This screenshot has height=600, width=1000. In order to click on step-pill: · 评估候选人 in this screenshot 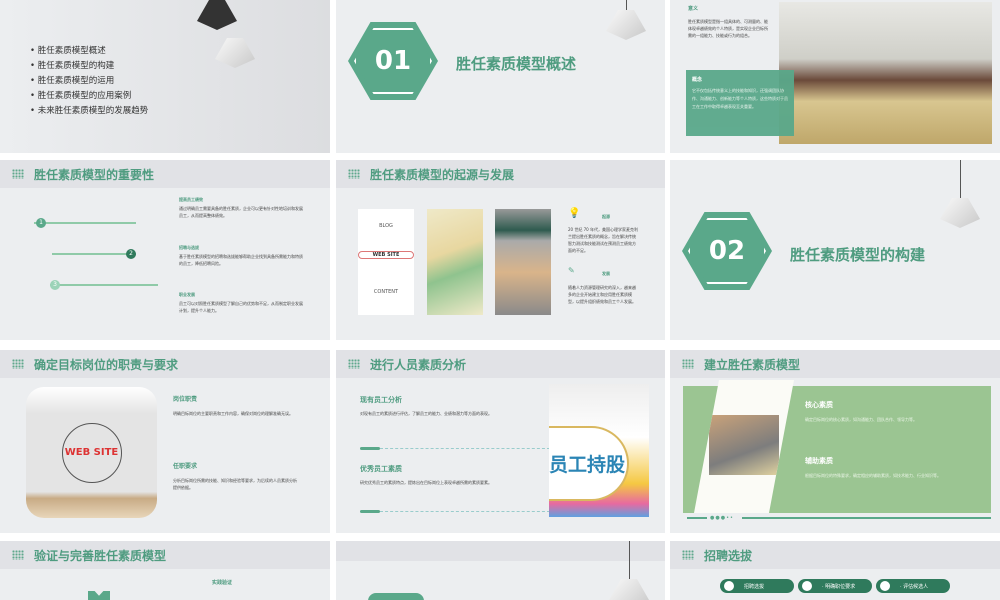, I will do `click(913, 586)`.